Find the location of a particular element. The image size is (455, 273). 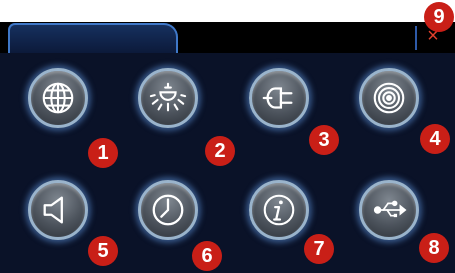

usb-icon is located at coordinates (390, 209).